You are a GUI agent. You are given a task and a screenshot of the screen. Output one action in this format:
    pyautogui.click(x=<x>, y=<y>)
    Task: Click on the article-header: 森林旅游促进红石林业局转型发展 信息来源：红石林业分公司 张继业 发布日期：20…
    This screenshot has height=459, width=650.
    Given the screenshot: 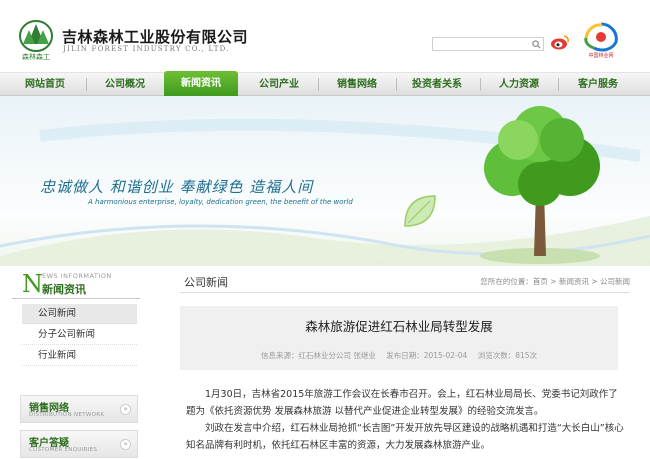 What is the action you would take?
    pyautogui.click(x=399, y=338)
    